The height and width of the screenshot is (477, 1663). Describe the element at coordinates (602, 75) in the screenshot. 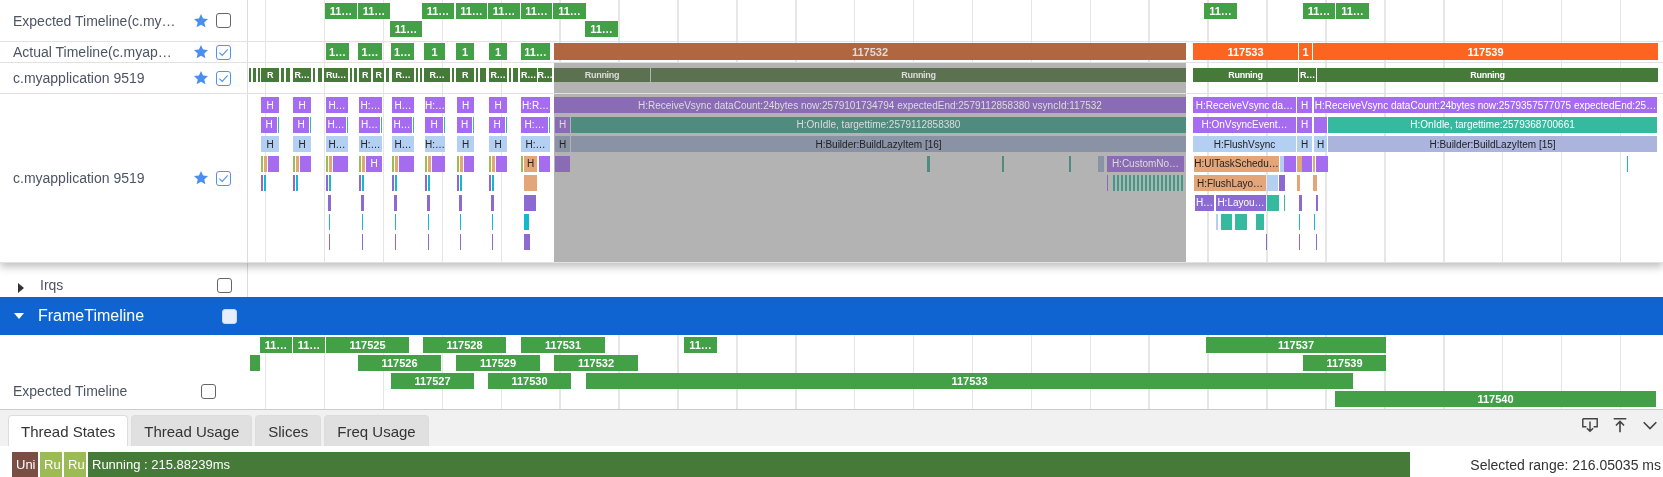

I see `thread-state-slice: Running` at that location.